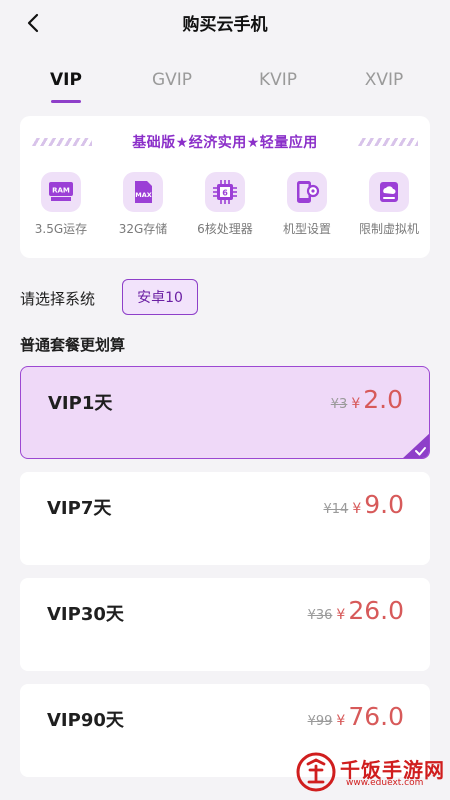 The image size is (450, 800). What do you see at coordinates (388, 229) in the screenshot?
I see `feature-label: 限制虚拟机` at bounding box center [388, 229].